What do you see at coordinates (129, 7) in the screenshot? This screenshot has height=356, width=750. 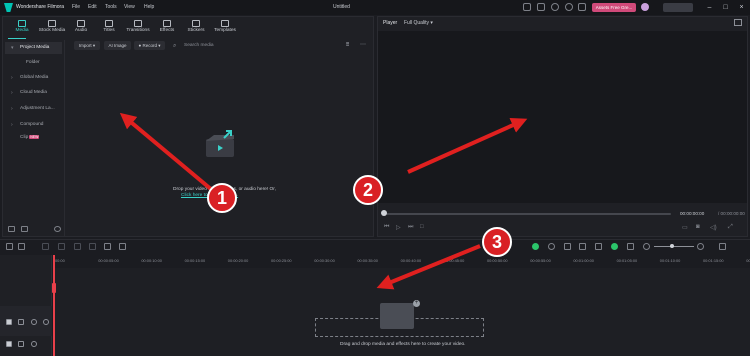 I see `menu-view: View` at bounding box center [129, 7].